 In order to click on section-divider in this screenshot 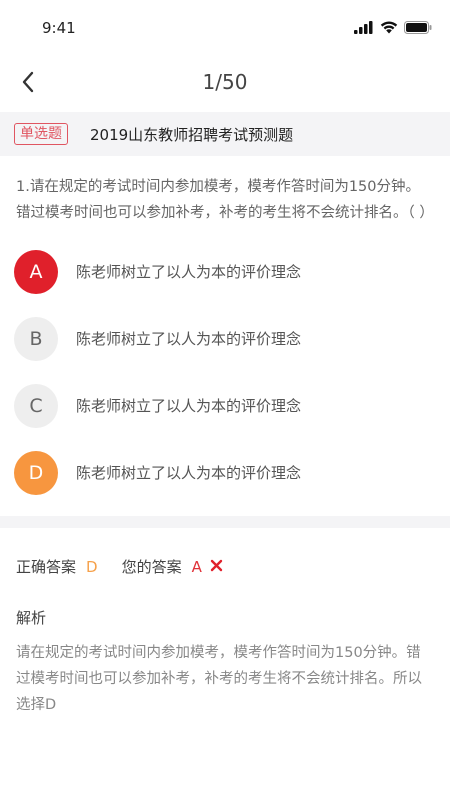, I will do `click(225, 522)`.